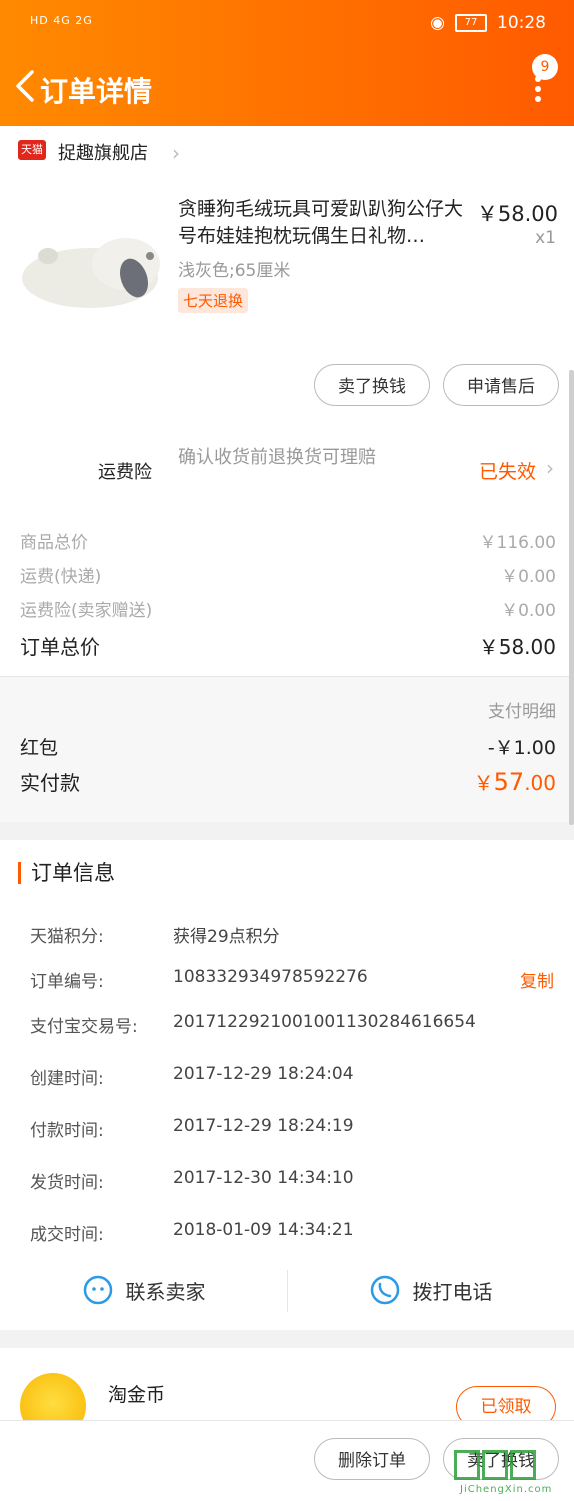 The image size is (574, 1501). Describe the element at coordinates (234, 271) in the screenshot. I see `product-spec: 浅灰色;65厘米` at that location.